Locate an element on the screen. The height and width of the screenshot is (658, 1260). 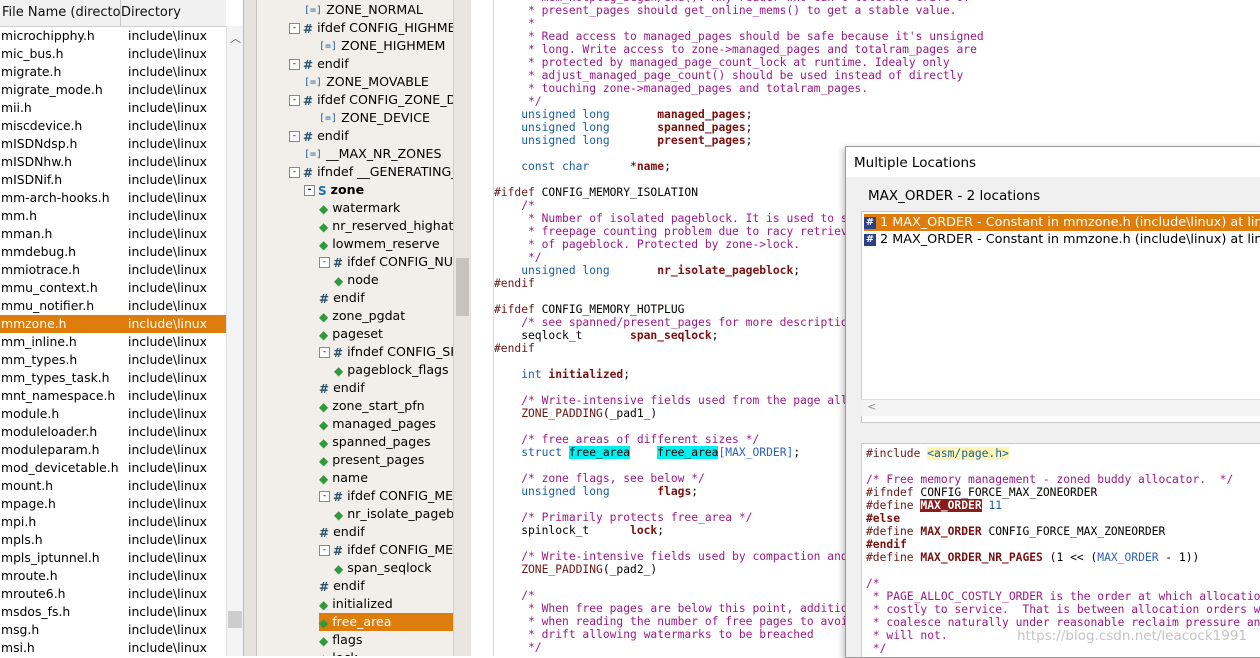
file-row: mm_types.h include\linux is located at coordinates (113, 360).